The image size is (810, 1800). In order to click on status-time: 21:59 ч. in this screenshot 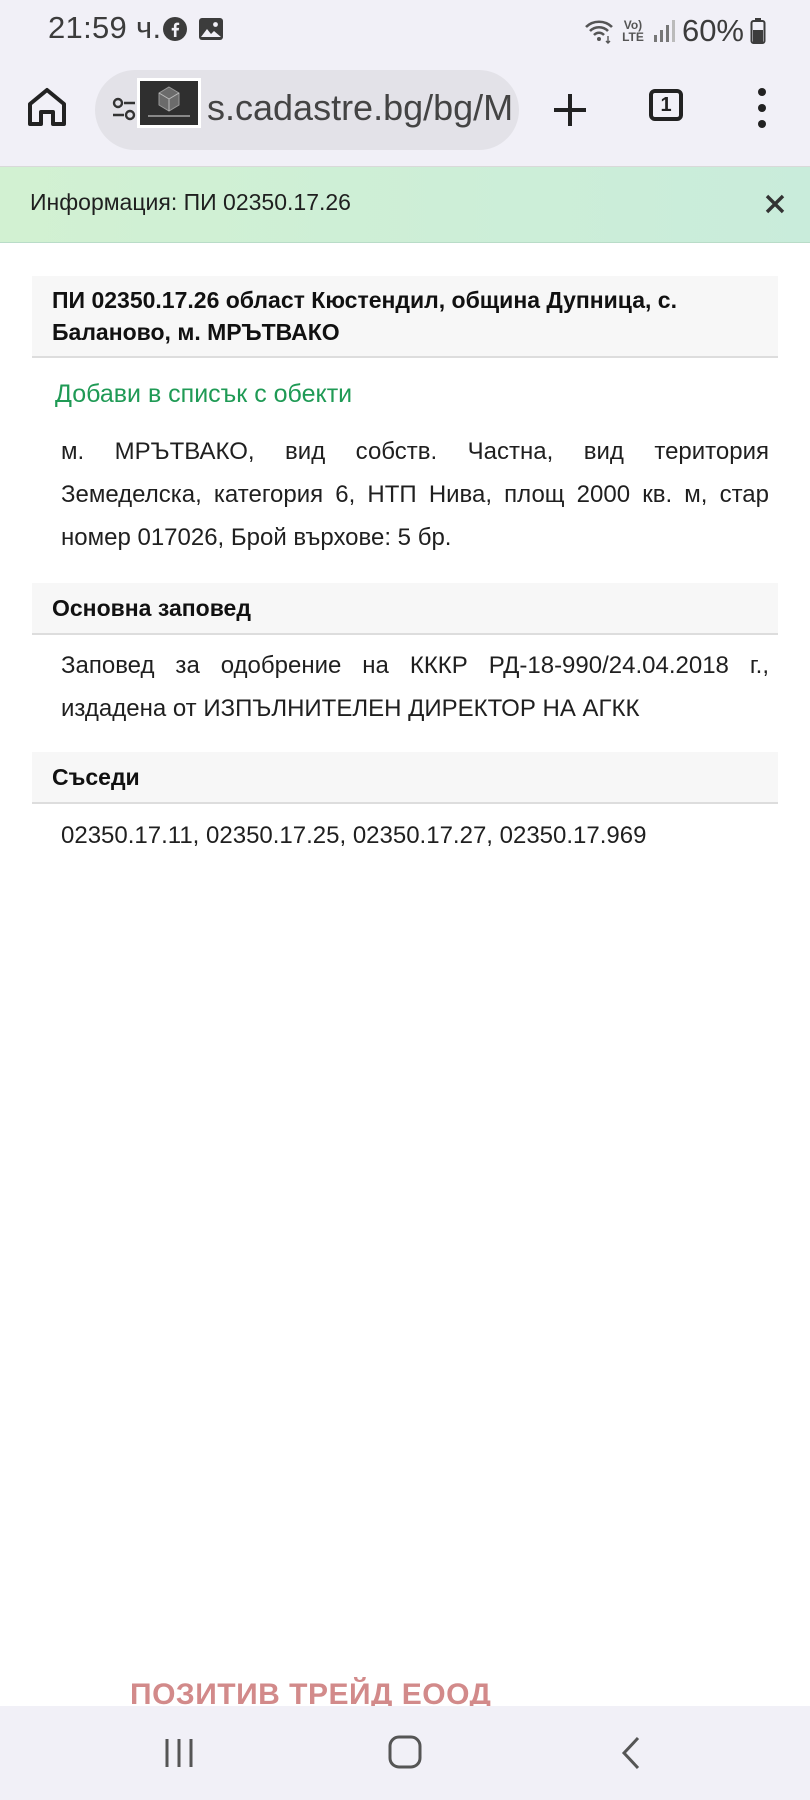, I will do `click(105, 27)`.